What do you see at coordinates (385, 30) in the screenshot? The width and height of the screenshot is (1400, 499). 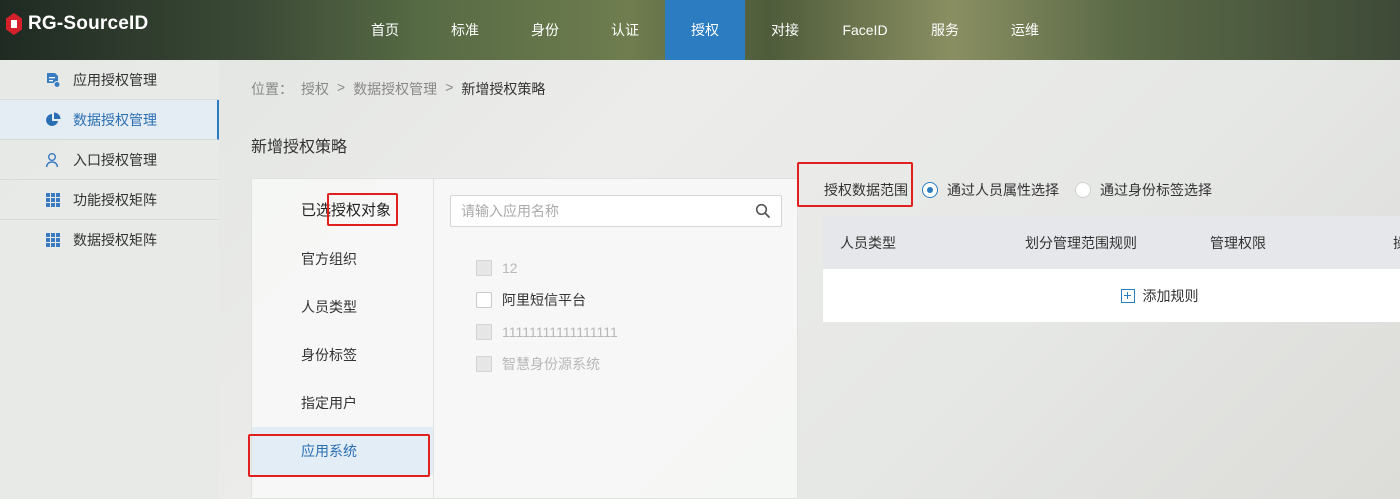 I see `nav-item-home: 首页` at bounding box center [385, 30].